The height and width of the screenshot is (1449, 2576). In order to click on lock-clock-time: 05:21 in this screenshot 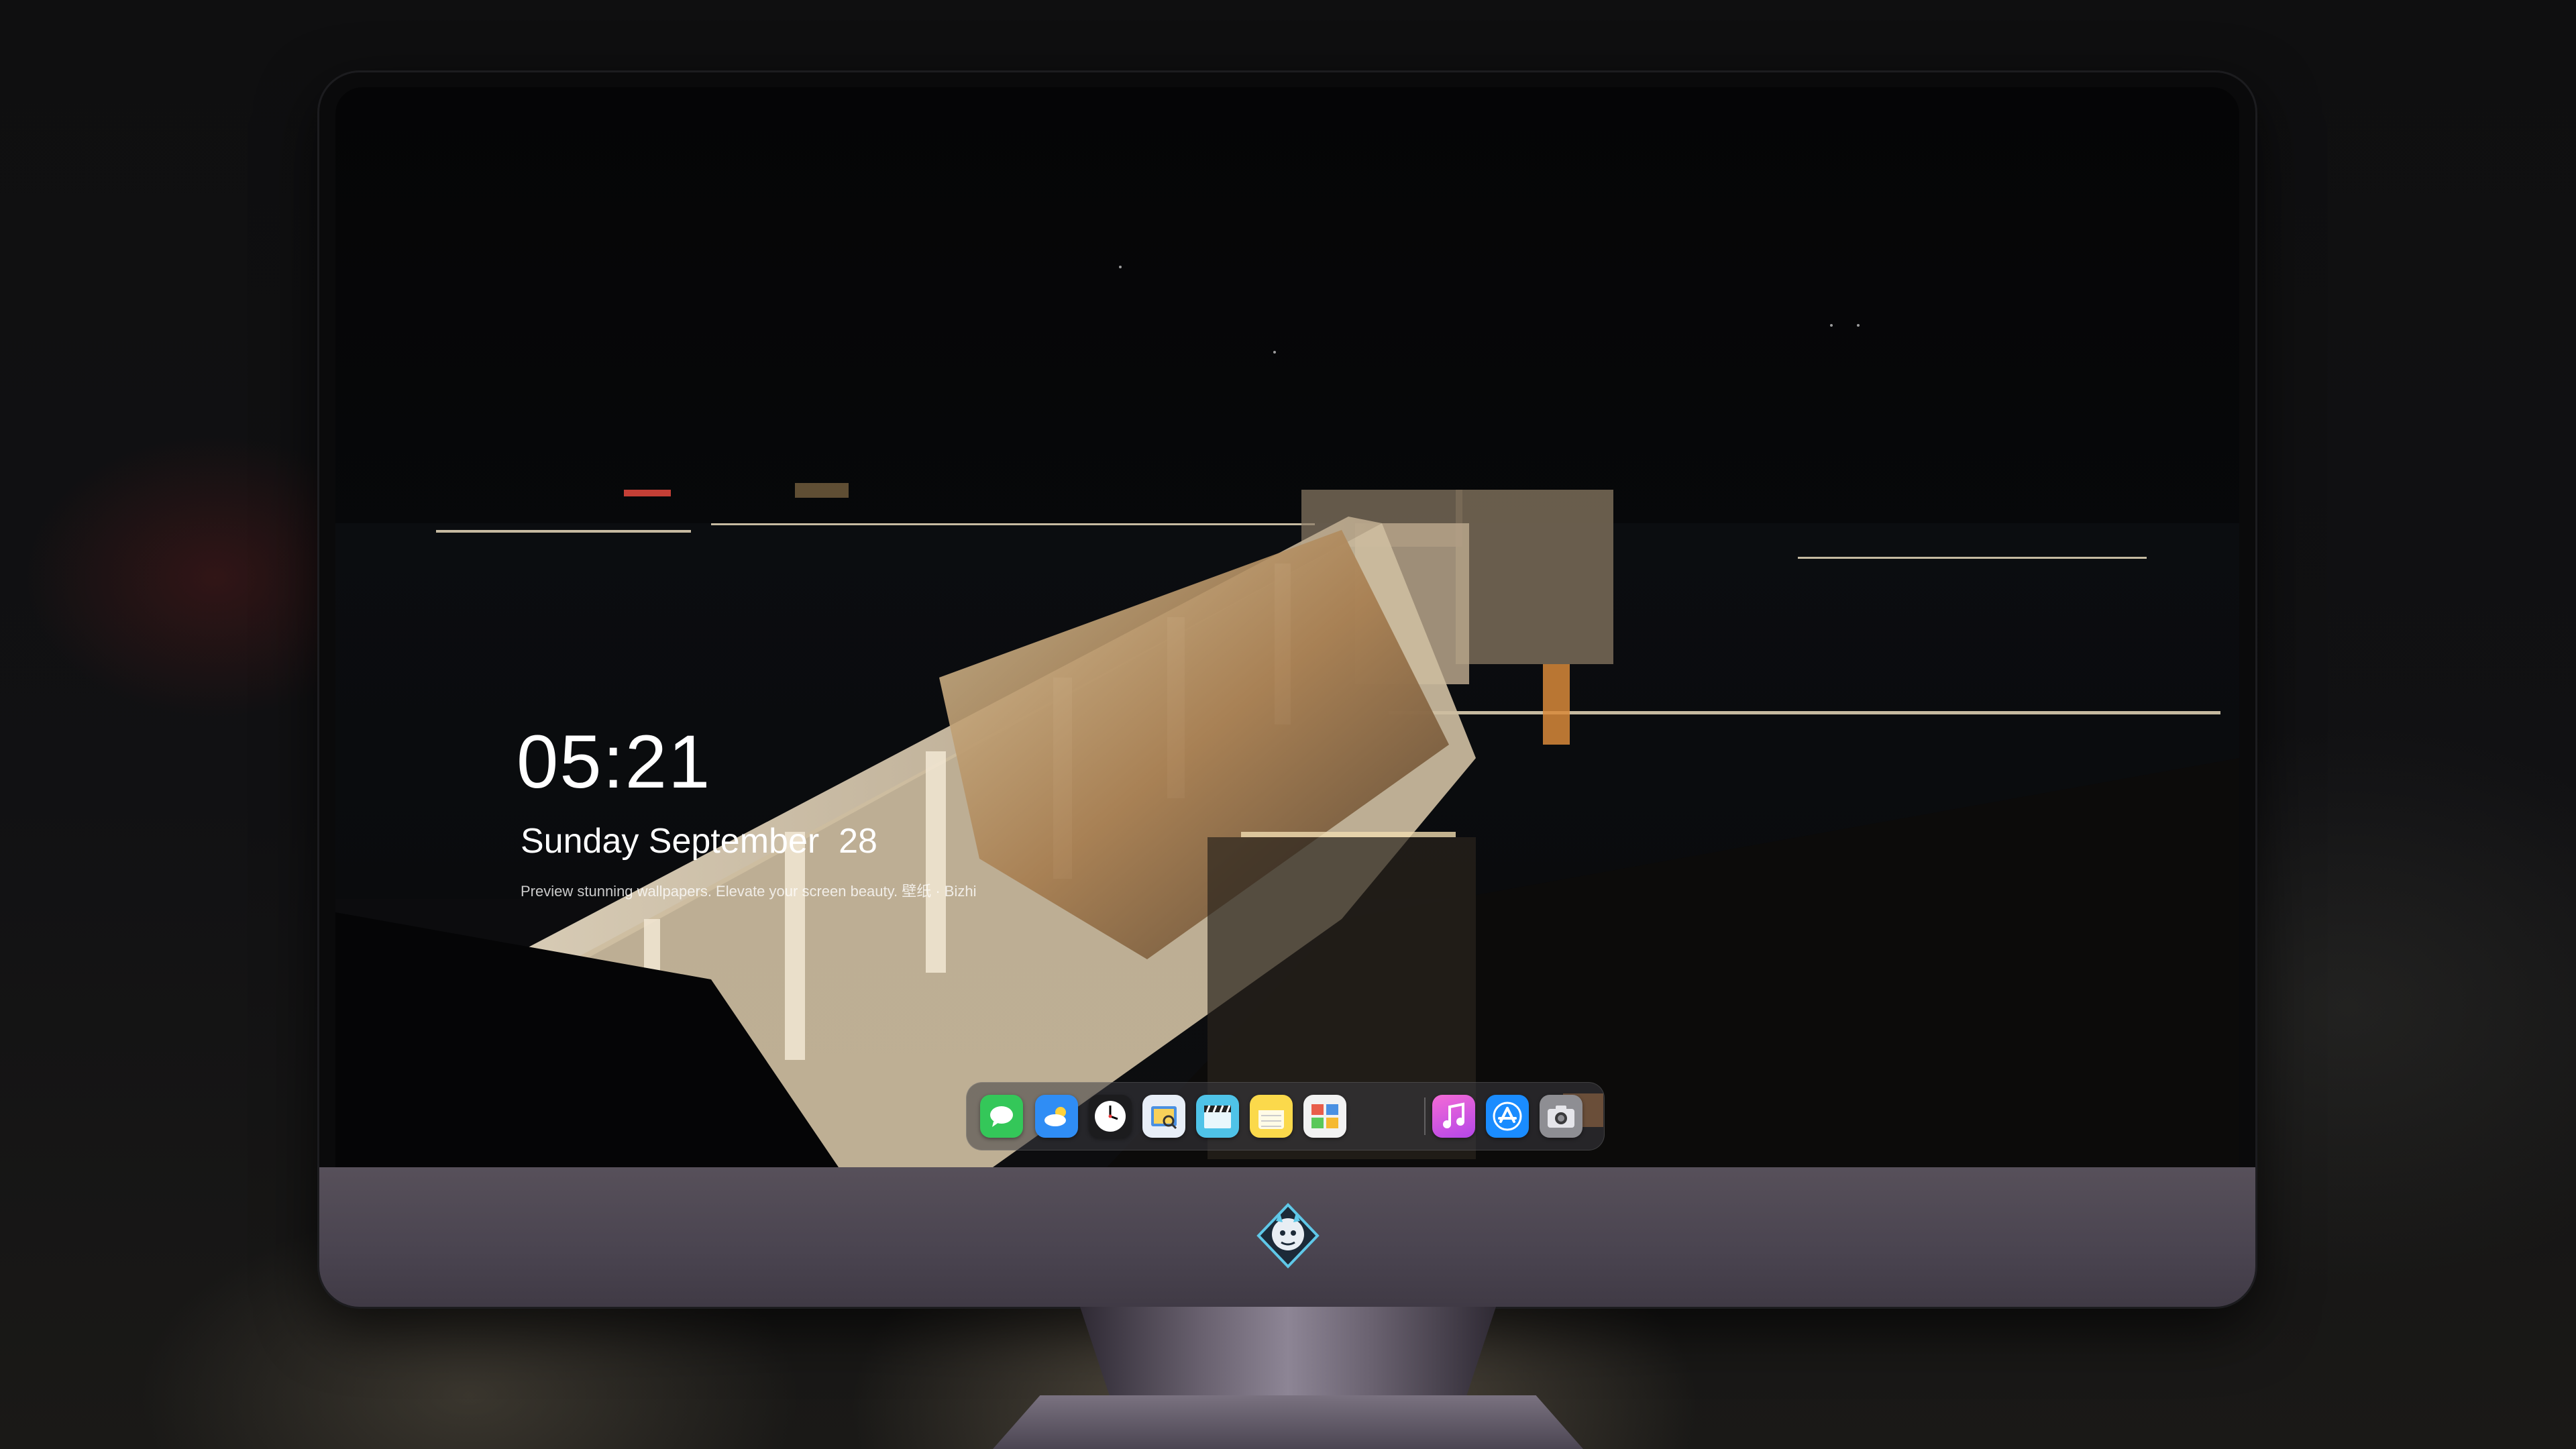, I will do `click(614, 762)`.